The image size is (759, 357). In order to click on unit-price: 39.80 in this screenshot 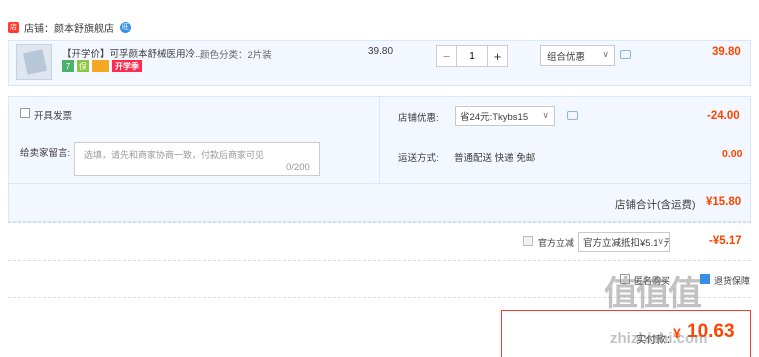, I will do `click(381, 51)`.